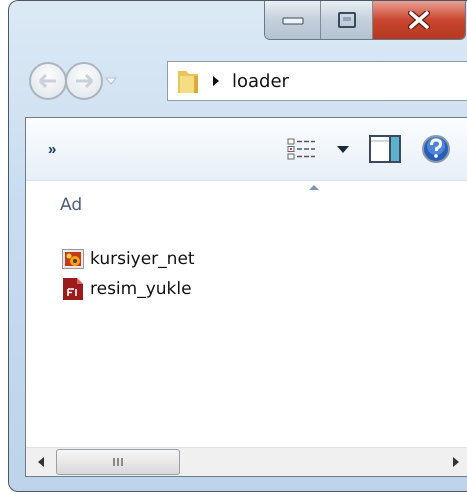 The height and width of the screenshot is (494, 467). I want to click on maximize-button, so click(347, 20).